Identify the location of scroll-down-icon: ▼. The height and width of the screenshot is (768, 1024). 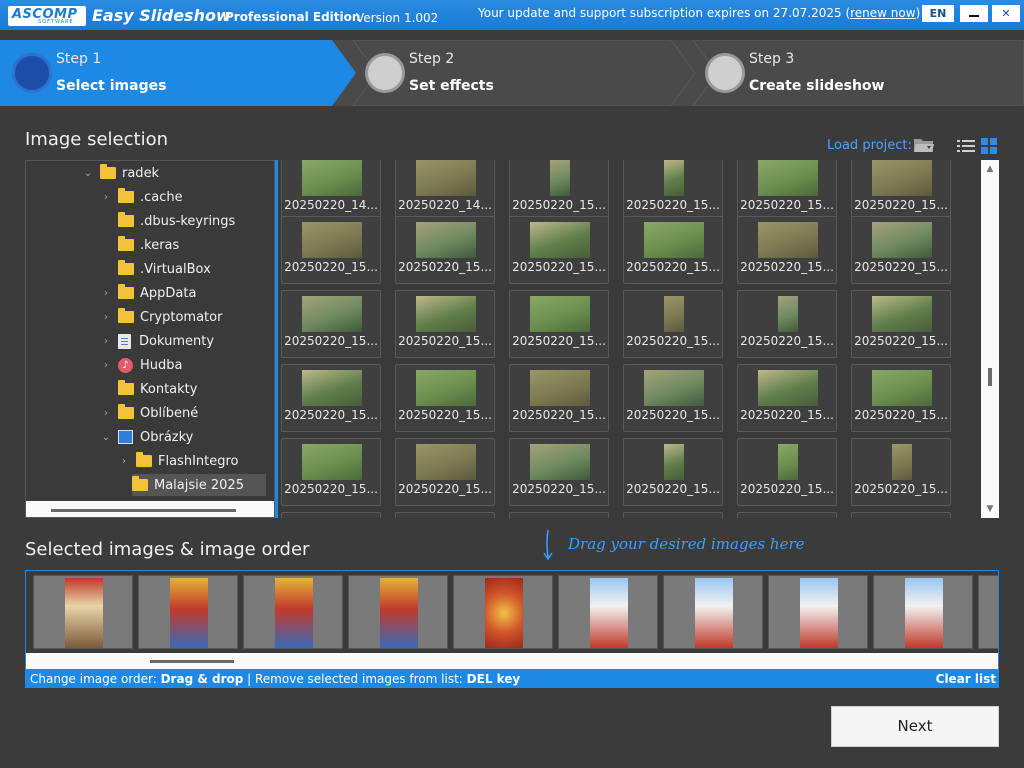
(990, 509).